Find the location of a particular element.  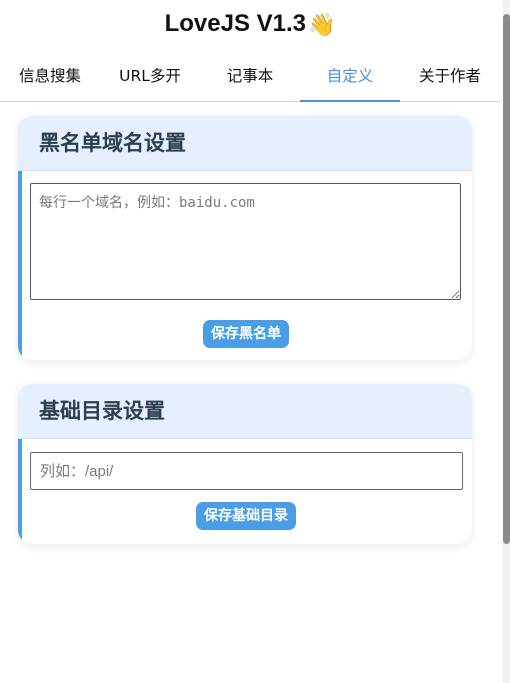

save-blacklist-button: 保存黑名单 is located at coordinates (246, 334).